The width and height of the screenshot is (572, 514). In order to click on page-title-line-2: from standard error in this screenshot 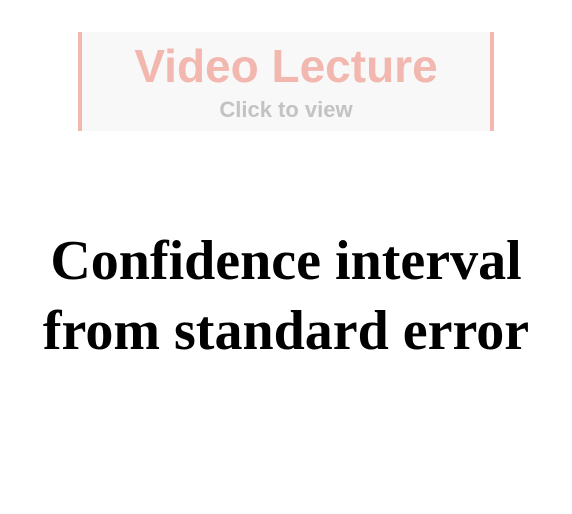, I will do `click(286, 331)`.